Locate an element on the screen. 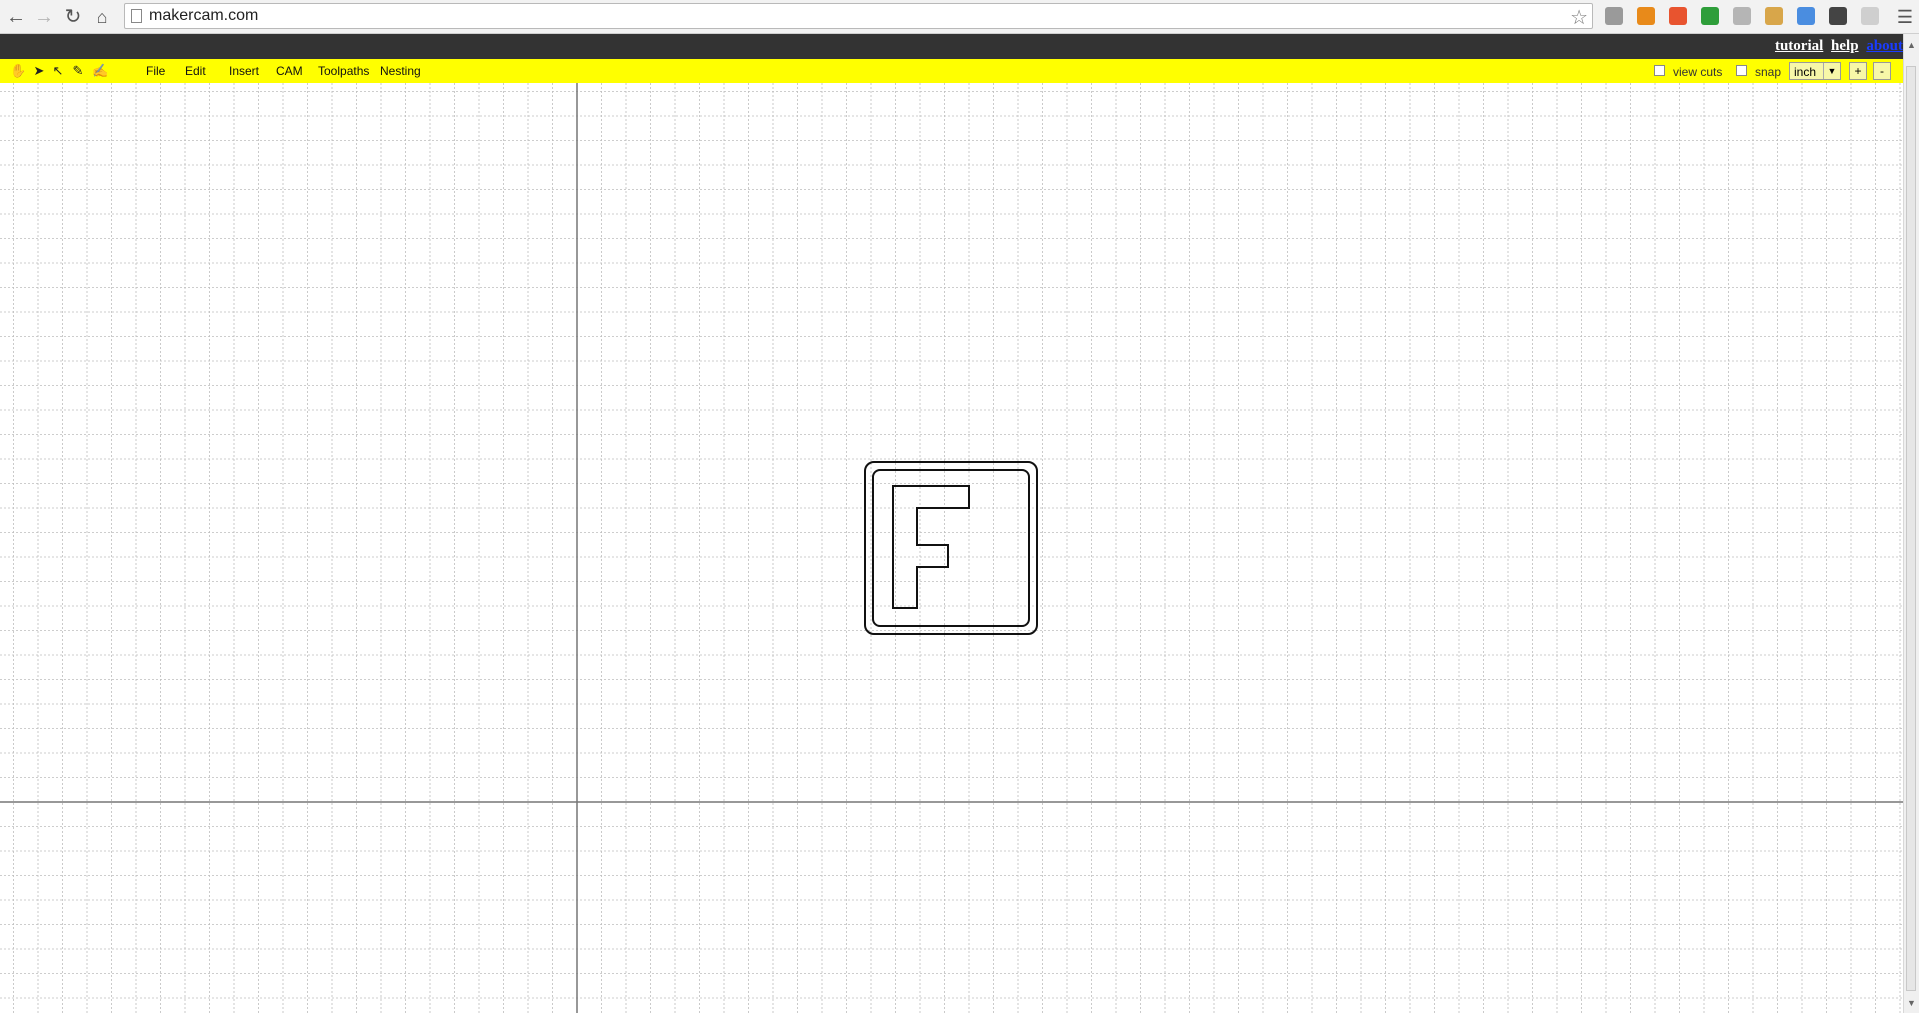 This screenshot has height=1013, width=1919. vertical-scrollbar: ▲ ▼ is located at coordinates (1911, 523).